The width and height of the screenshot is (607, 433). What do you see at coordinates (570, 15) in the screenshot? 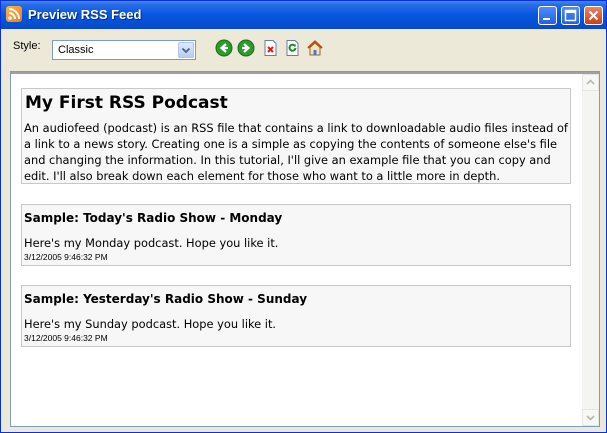
I see `maximize-button` at bounding box center [570, 15].